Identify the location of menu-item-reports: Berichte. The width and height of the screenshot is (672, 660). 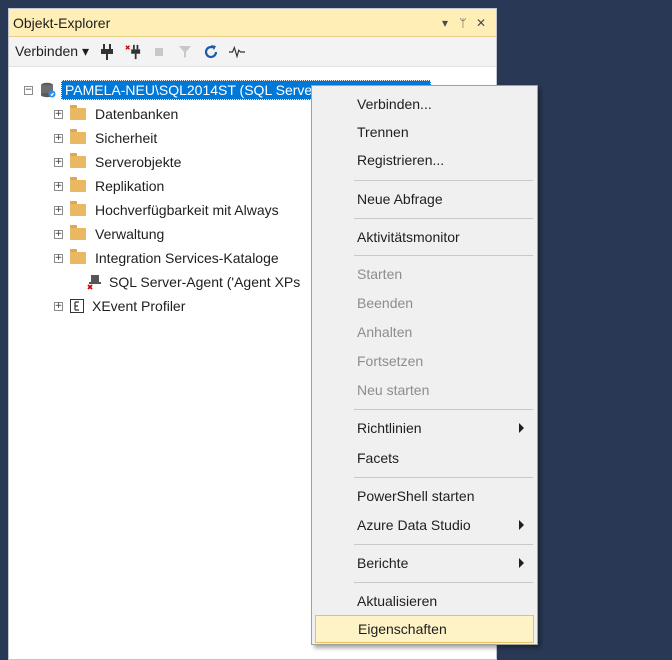
(424, 563).